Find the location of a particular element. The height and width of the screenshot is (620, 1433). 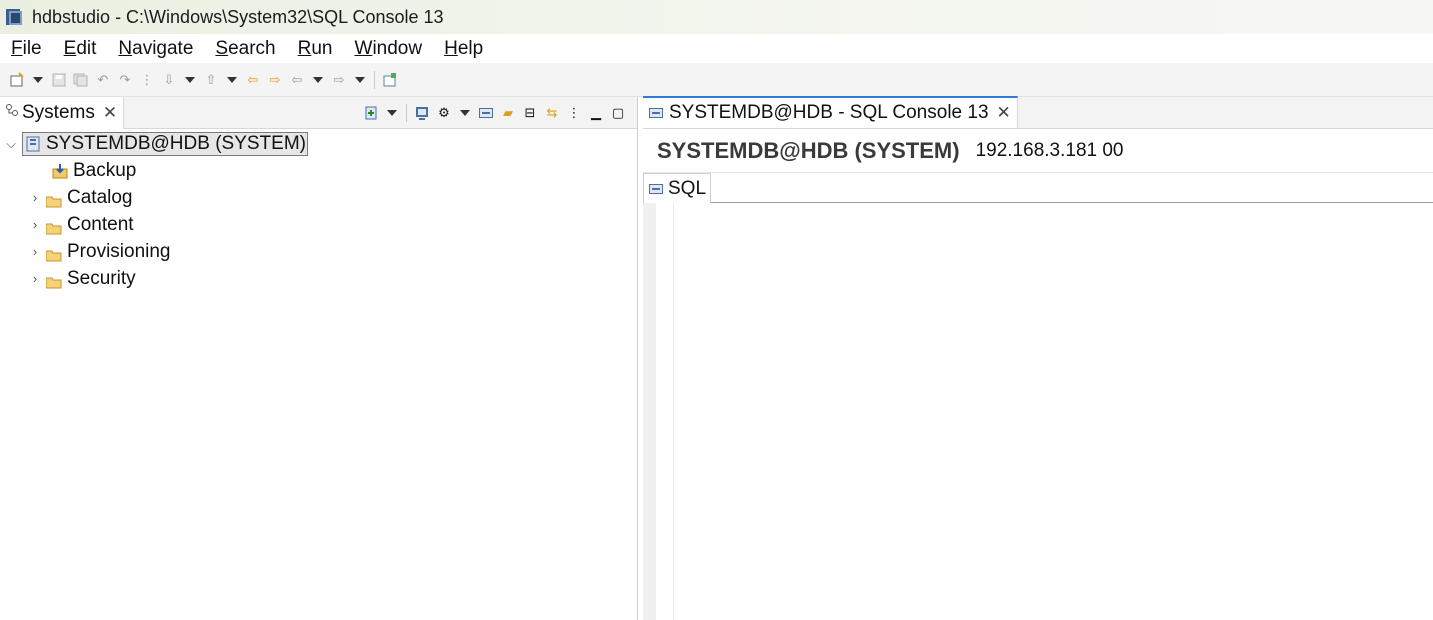

maximize-icon: ▢ is located at coordinates (618, 113).